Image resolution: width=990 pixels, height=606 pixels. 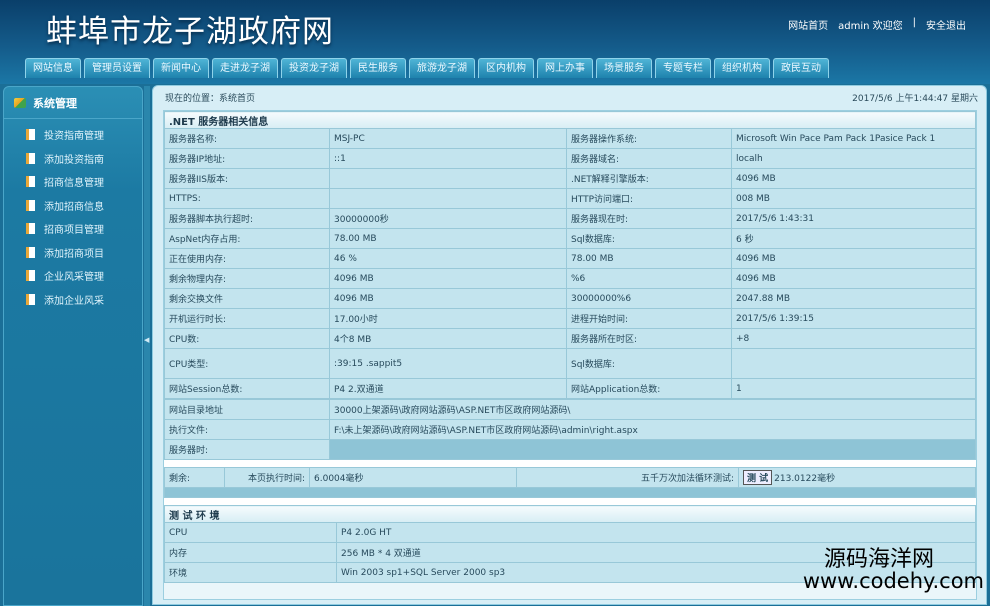 I want to click on nav-tab: 网站信息, so click(x=53, y=68).